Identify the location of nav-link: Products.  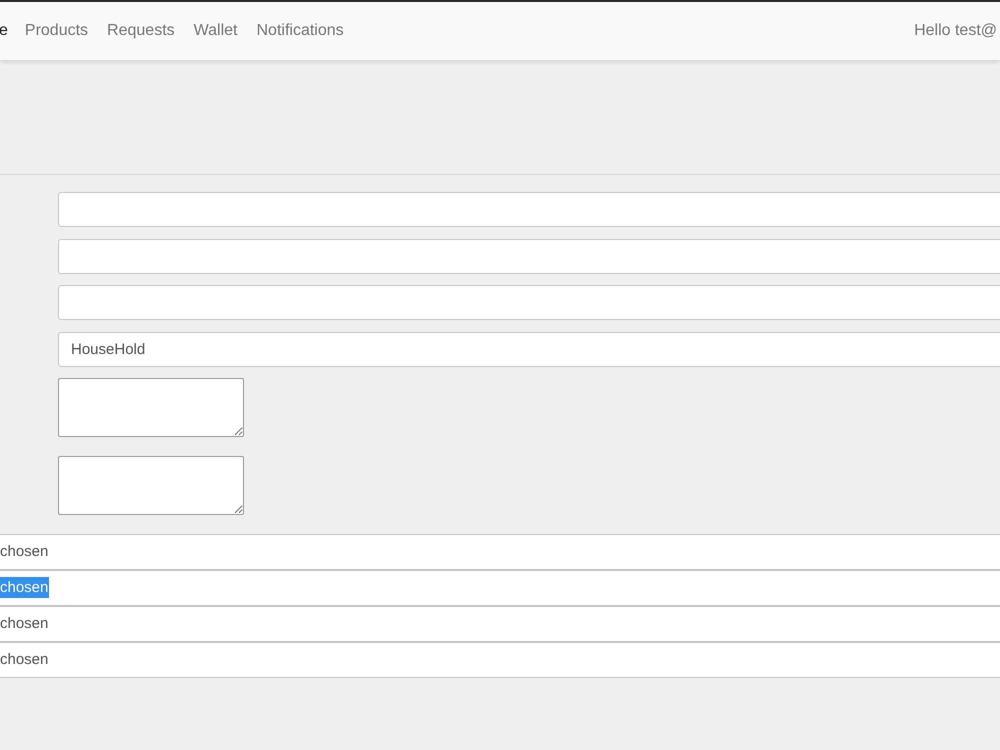
(56, 31).